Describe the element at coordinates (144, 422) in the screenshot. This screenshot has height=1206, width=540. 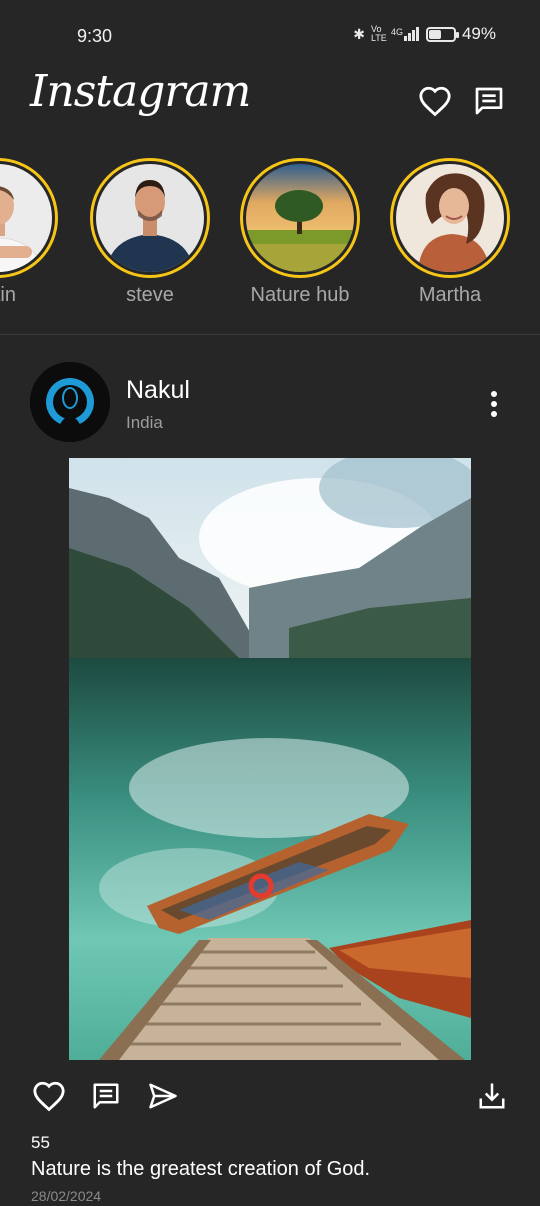
I see `post-location: India` at that location.